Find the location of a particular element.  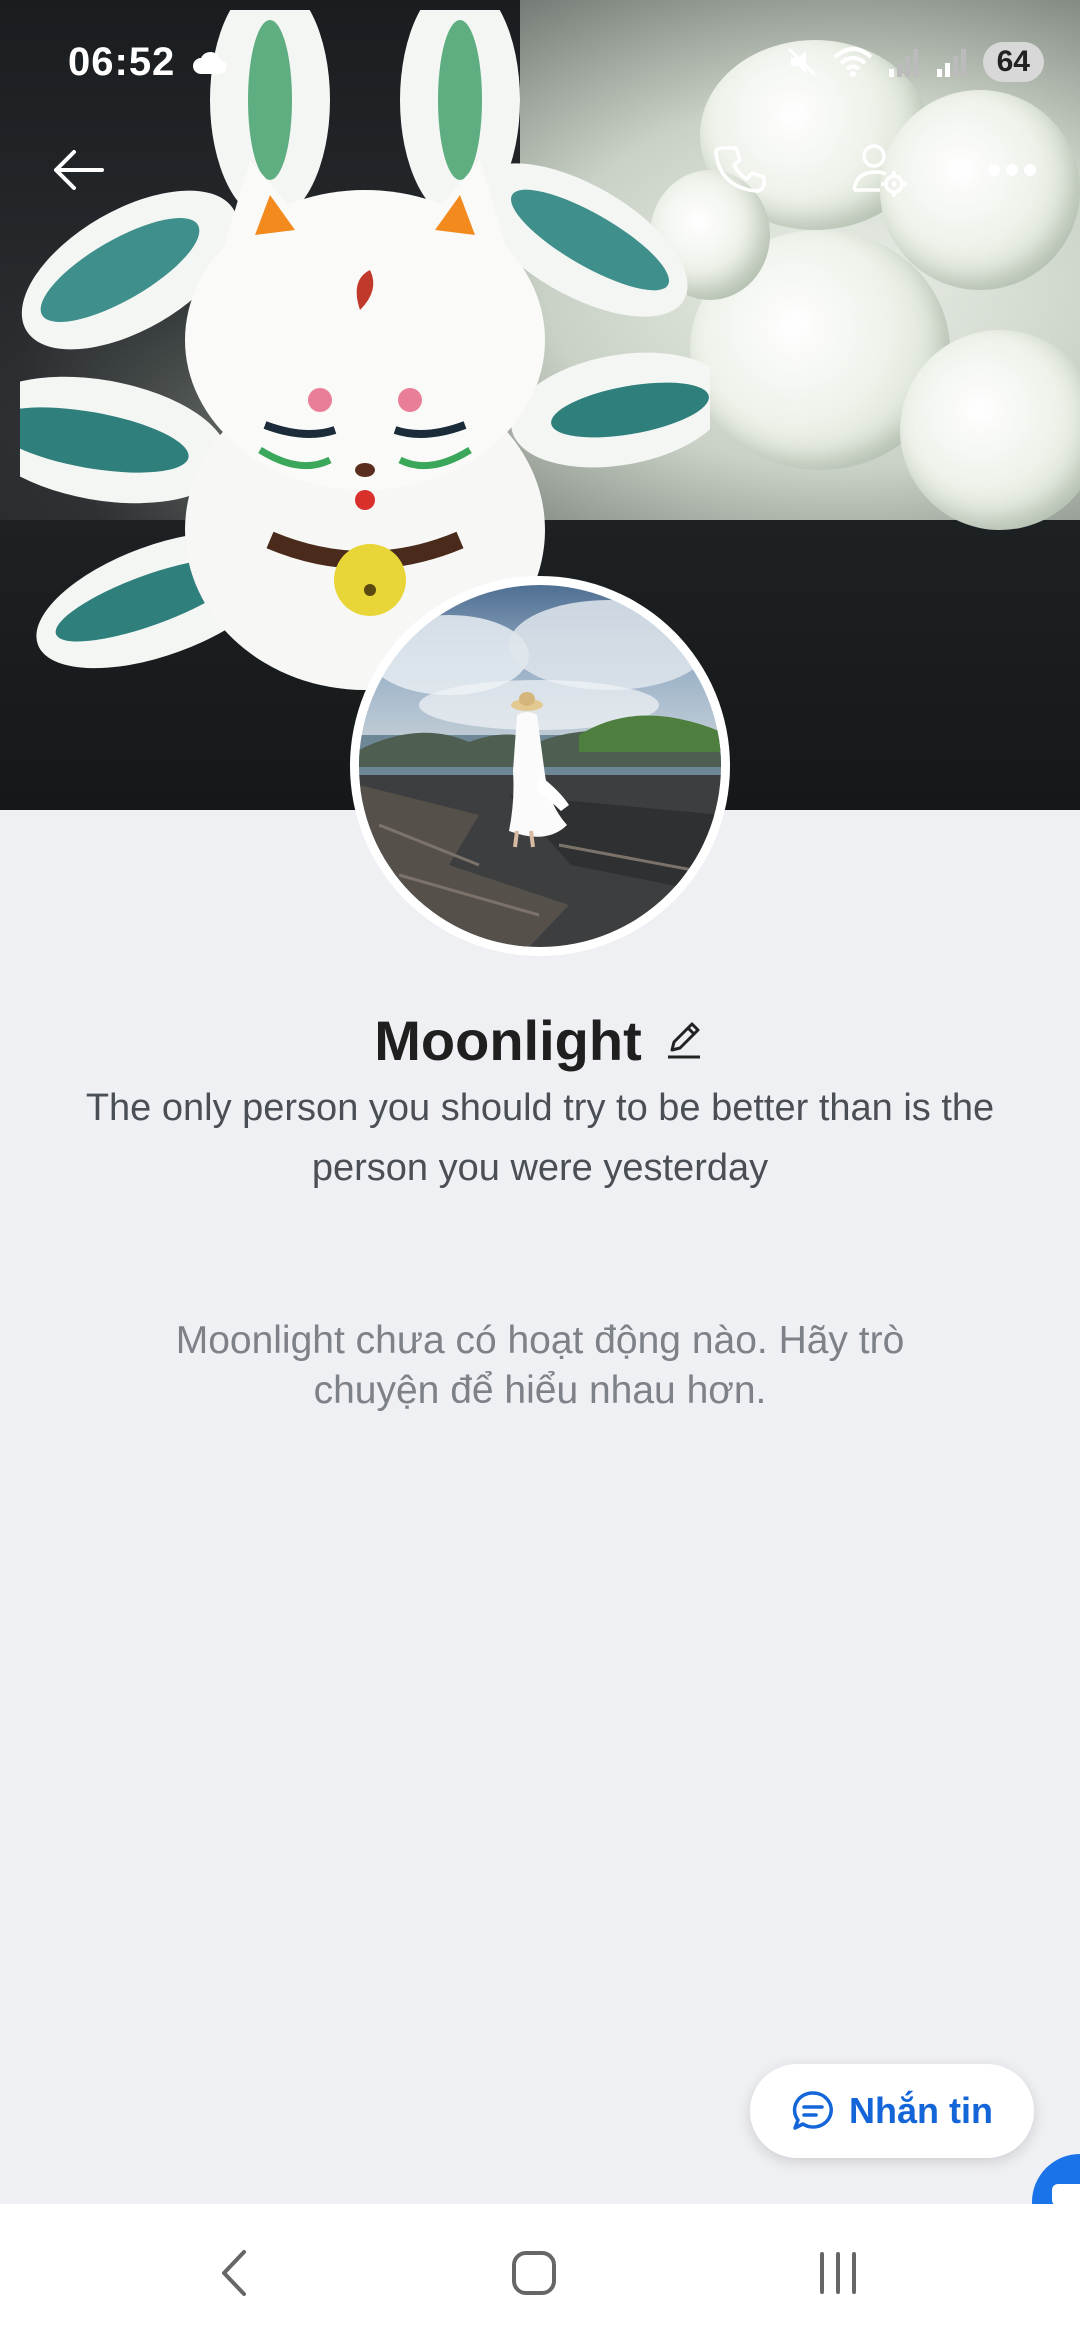

recent-apps-icon is located at coordinates (838, 2273).